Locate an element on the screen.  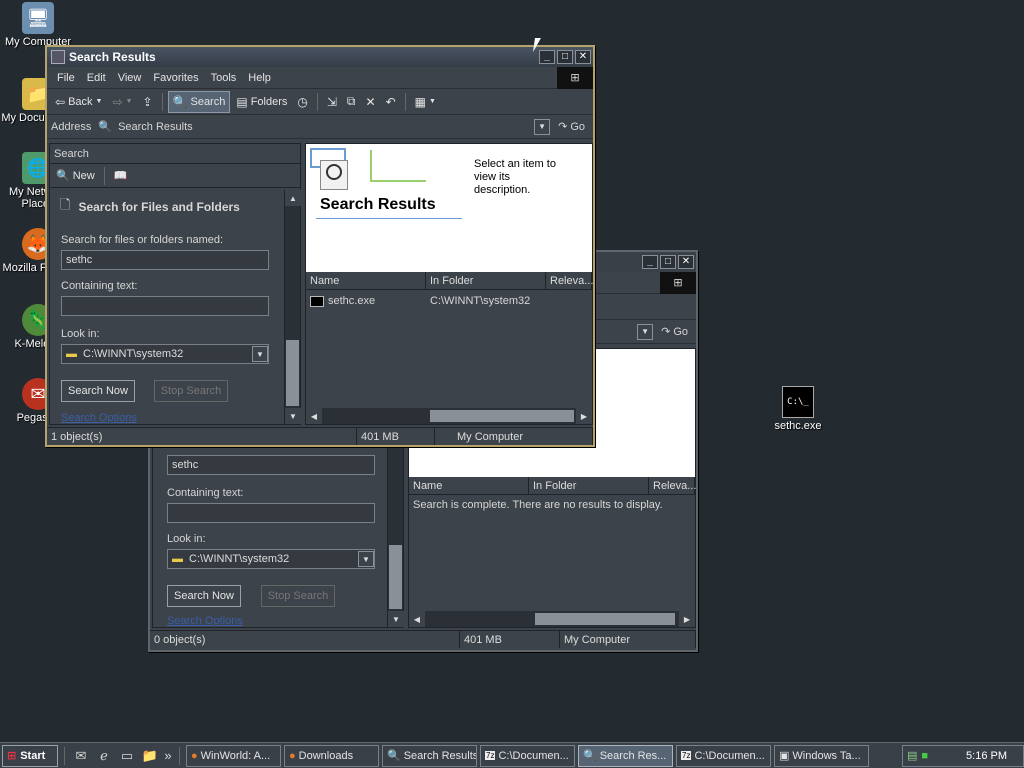
containing-text-label: Containing text: is located at coordinates (99, 286).